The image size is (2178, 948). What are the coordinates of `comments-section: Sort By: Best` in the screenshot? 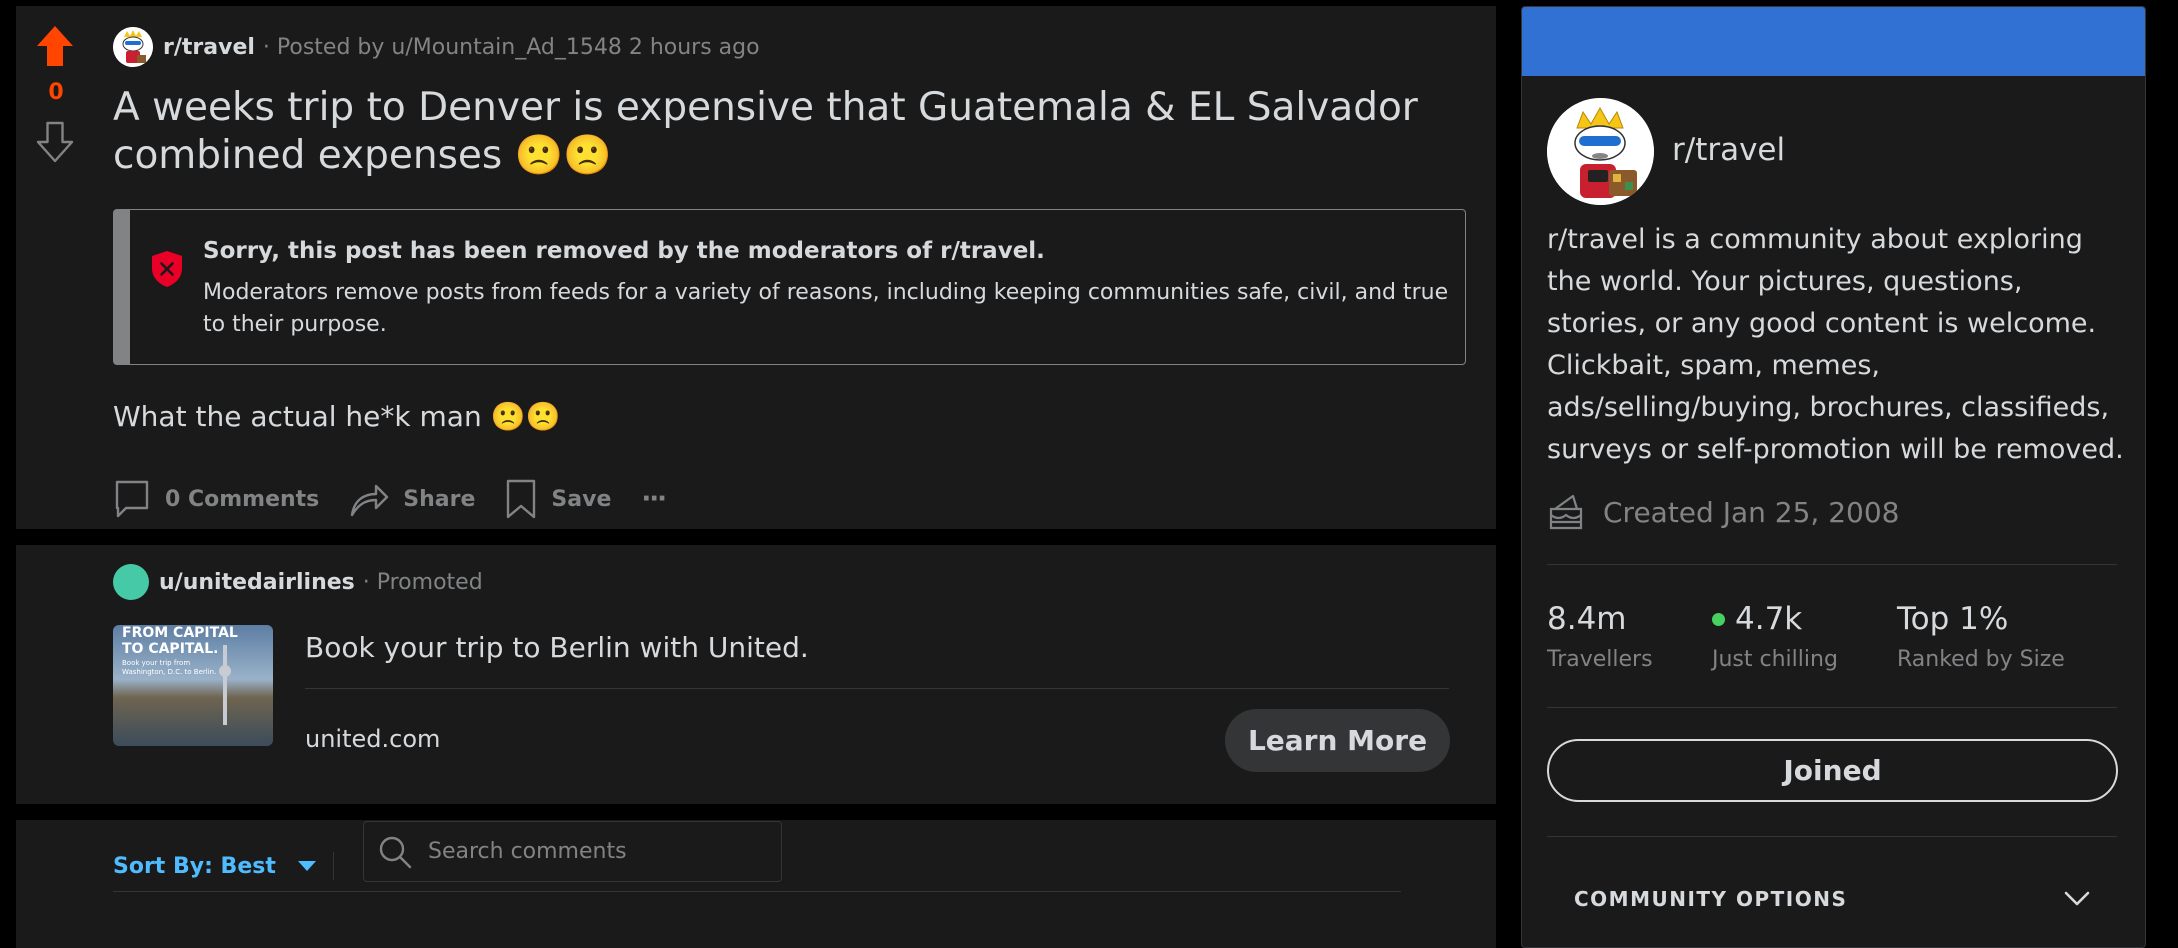 It's located at (756, 884).